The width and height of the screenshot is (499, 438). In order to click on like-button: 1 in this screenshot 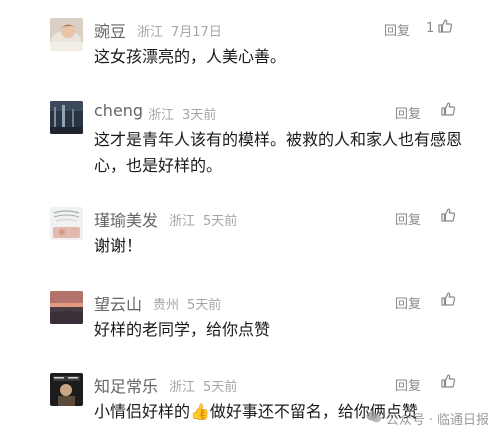, I will do `click(439, 28)`.